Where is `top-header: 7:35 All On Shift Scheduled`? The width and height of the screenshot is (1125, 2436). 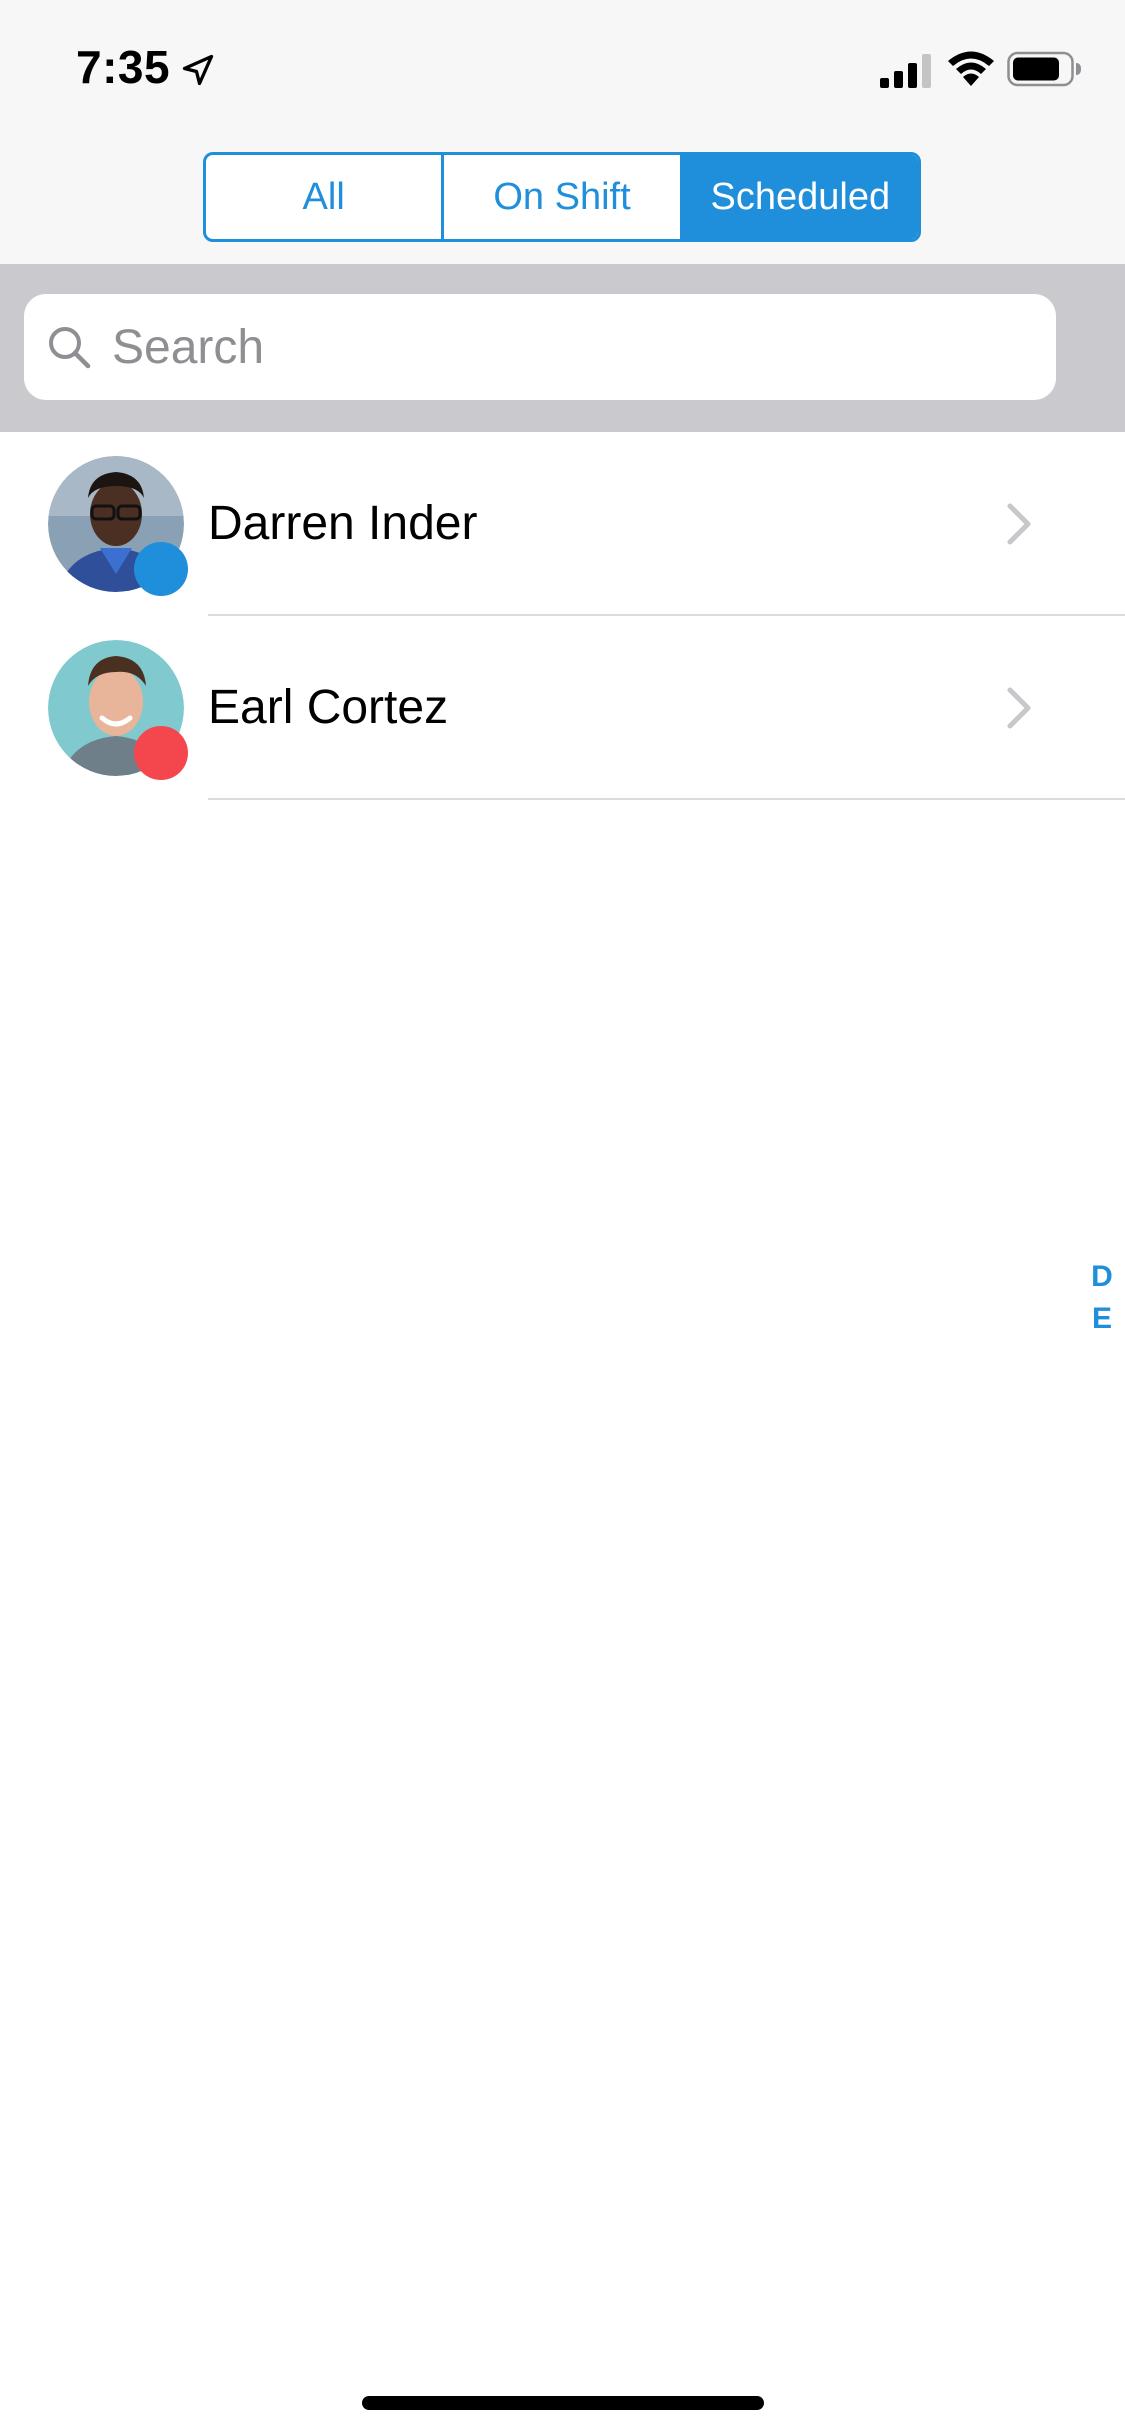
top-header: 7:35 All On Shift Scheduled is located at coordinates (562, 132).